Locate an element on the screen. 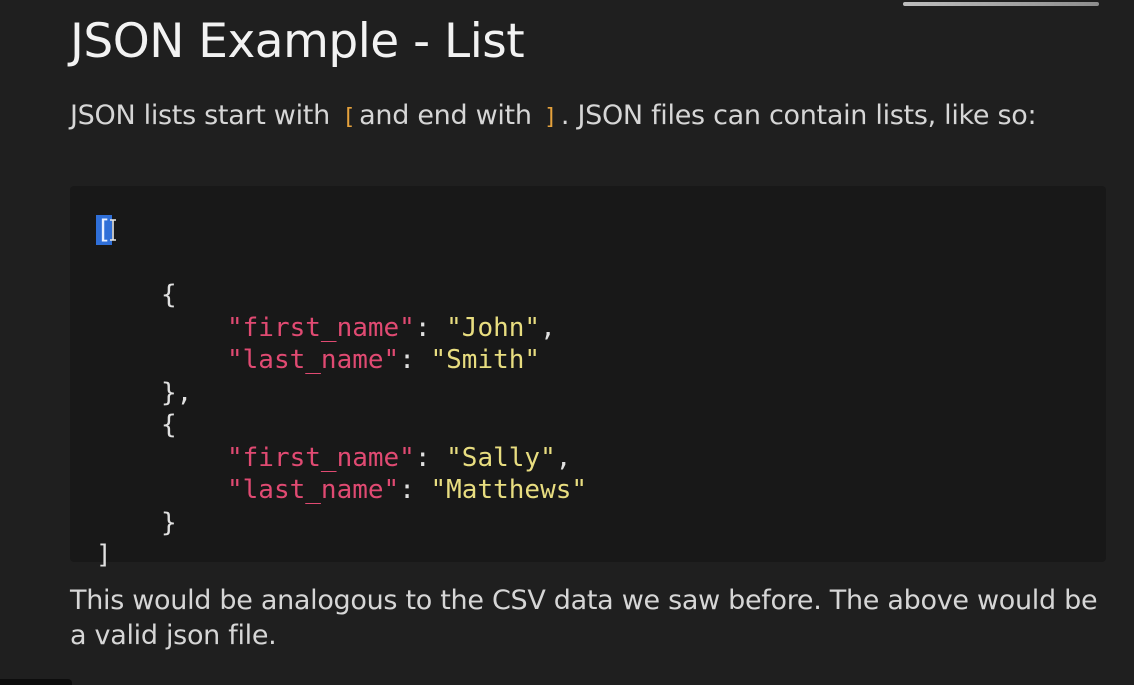 This screenshot has height=685, width=1134. inline-code-open-bracket: [ is located at coordinates (349, 117).